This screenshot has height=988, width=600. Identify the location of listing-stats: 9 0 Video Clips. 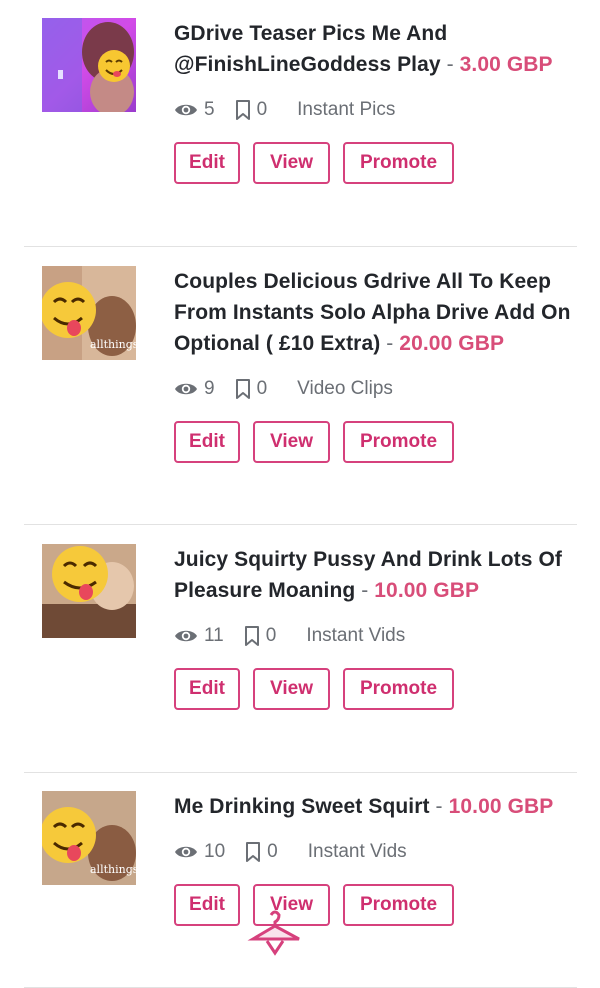
(374, 389).